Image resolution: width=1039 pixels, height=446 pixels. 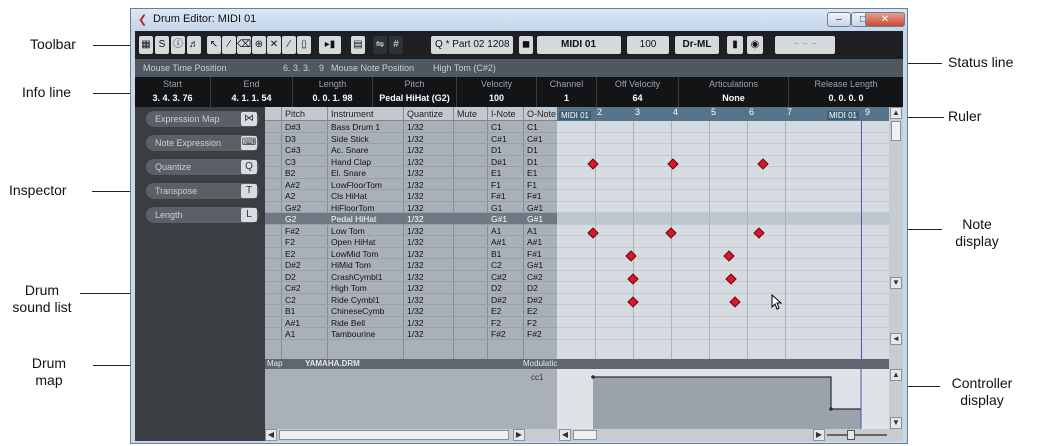 What do you see at coordinates (411, 196) in the screenshot?
I see `drum-sound-row: A2 Cls HiHat 1/32 F#1 F#1` at bounding box center [411, 196].